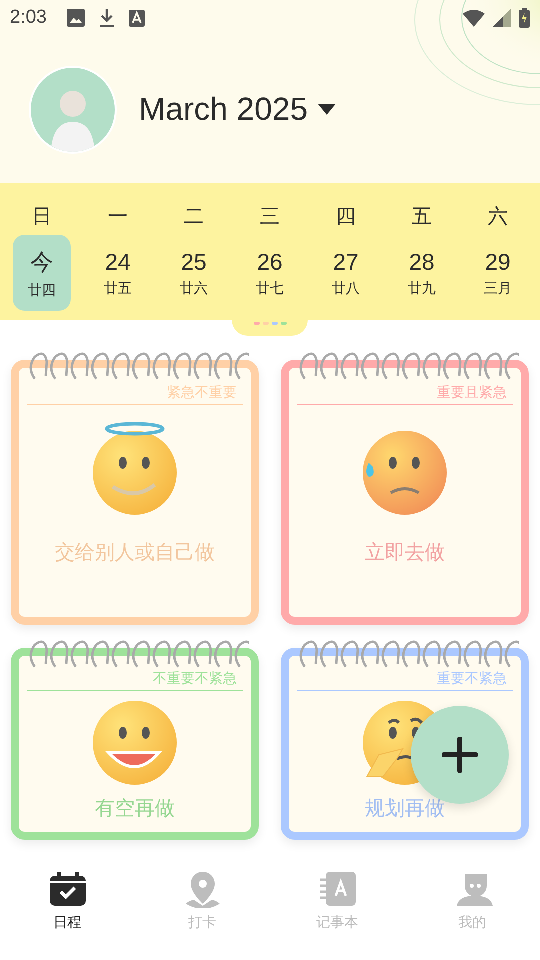 The image size is (540, 960). What do you see at coordinates (118, 273) in the screenshot?
I see `date-cell: 24 廿五` at bounding box center [118, 273].